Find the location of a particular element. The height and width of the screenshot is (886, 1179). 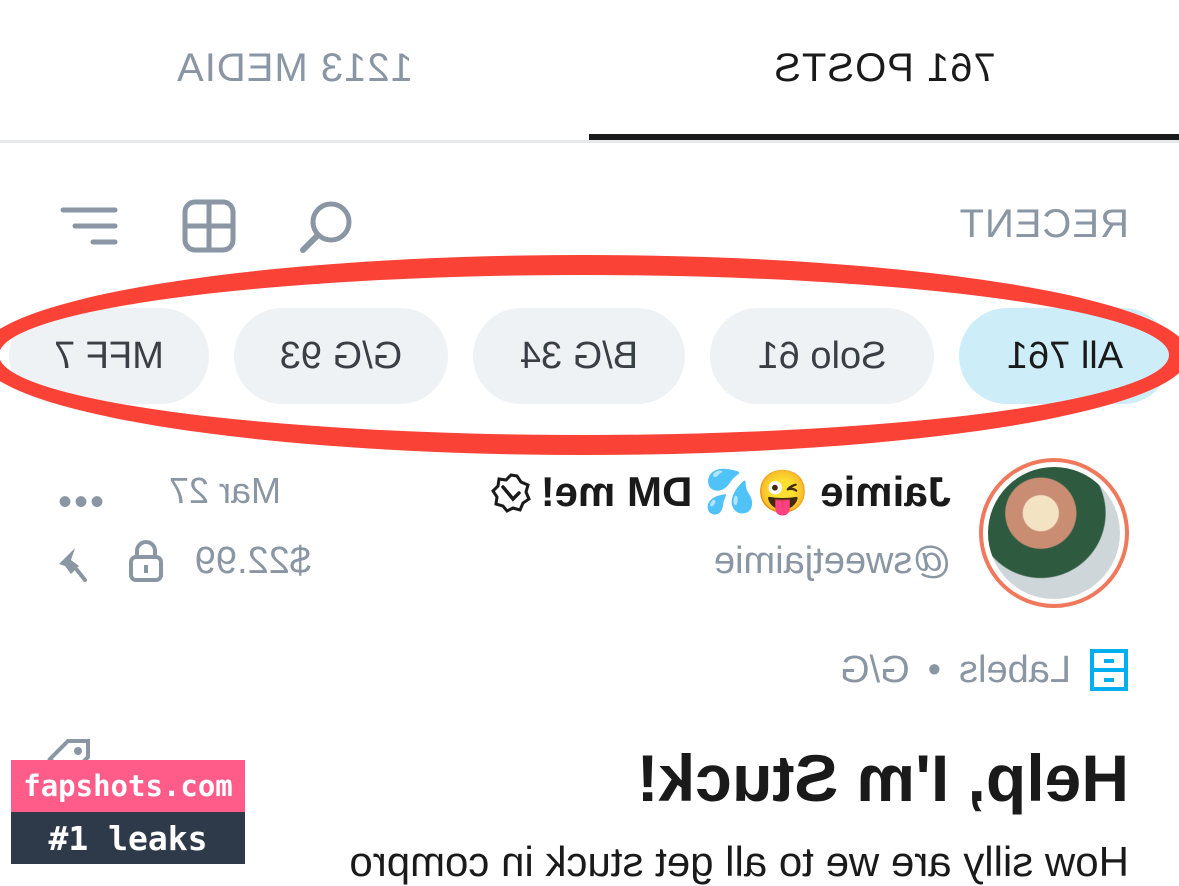

chip-mff: MFF 7 is located at coordinates (109, 356).